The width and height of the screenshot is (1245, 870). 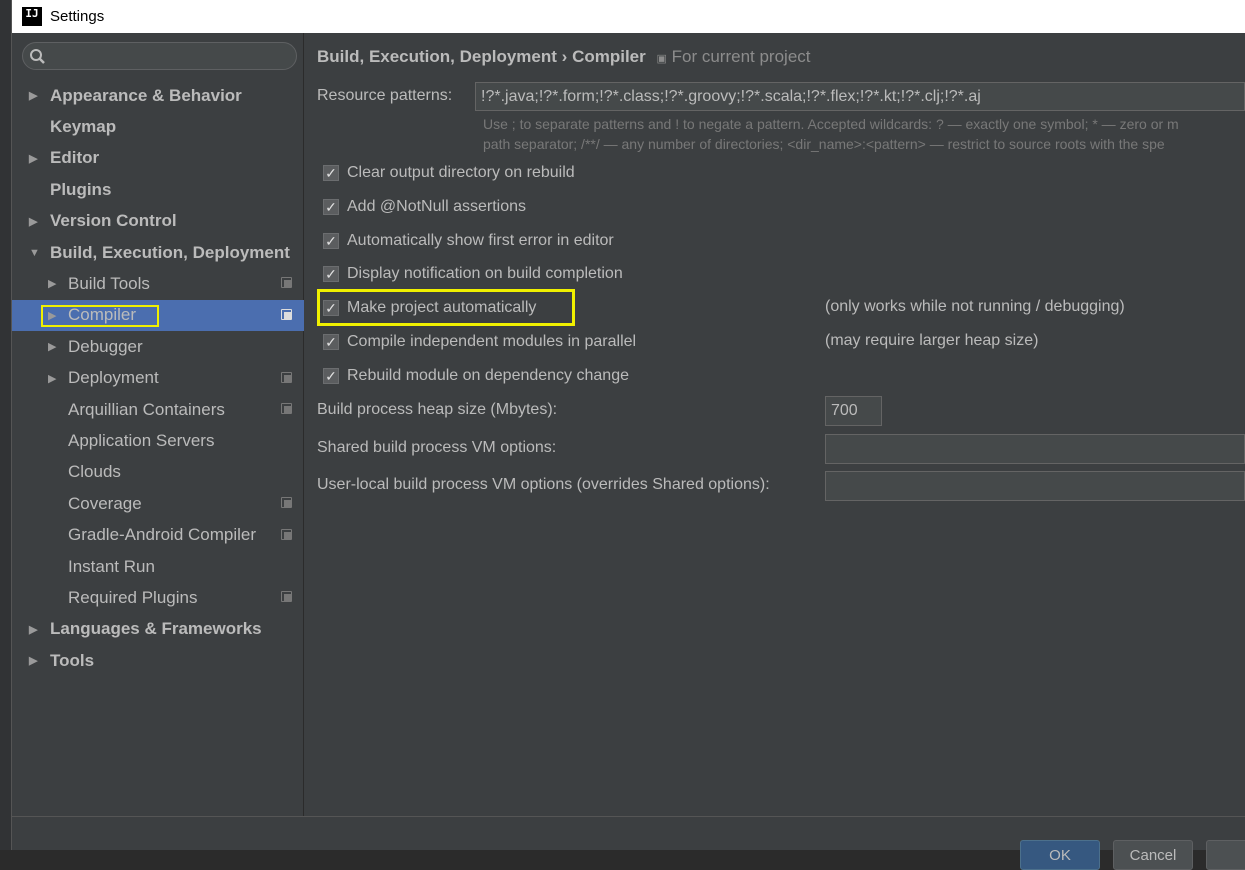 What do you see at coordinates (170, 252) in the screenshot?
I see `sidebar-item-label: Build, Execution, Deployment` at bounding box center [170, 252].